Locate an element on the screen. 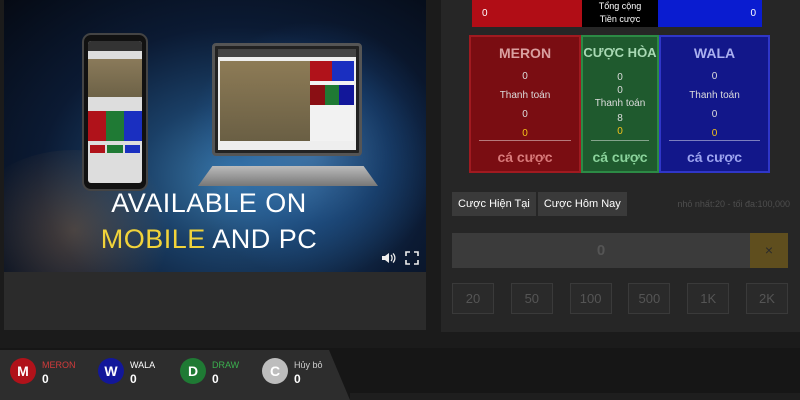 Image resolution: width=800 pixels, height=400 pixels. draw-result-label: DRAW is located at coordinates (226, 365).